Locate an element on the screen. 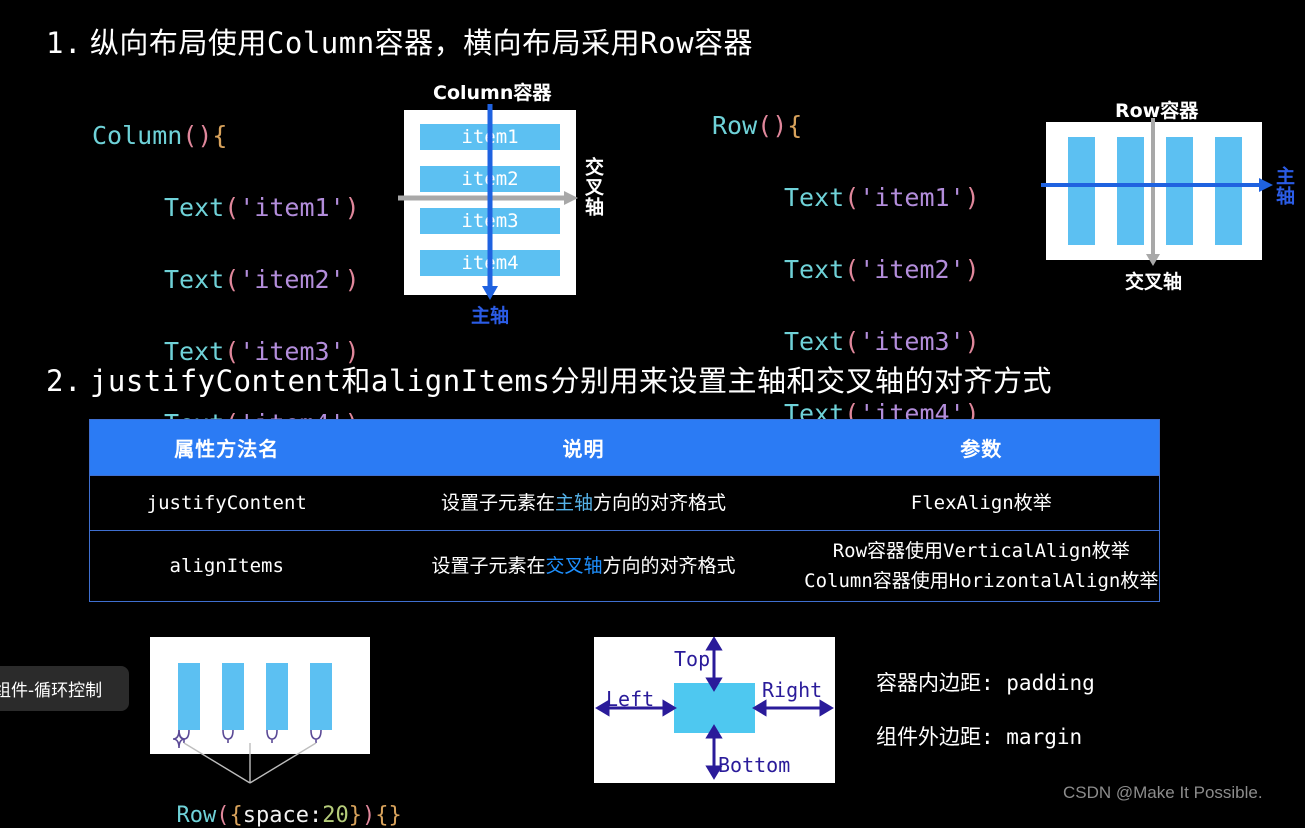 Image resolution: width=1305 pixels, height=828 pixels. row-main-axis-arrow is located at coordinates (1157, 185).